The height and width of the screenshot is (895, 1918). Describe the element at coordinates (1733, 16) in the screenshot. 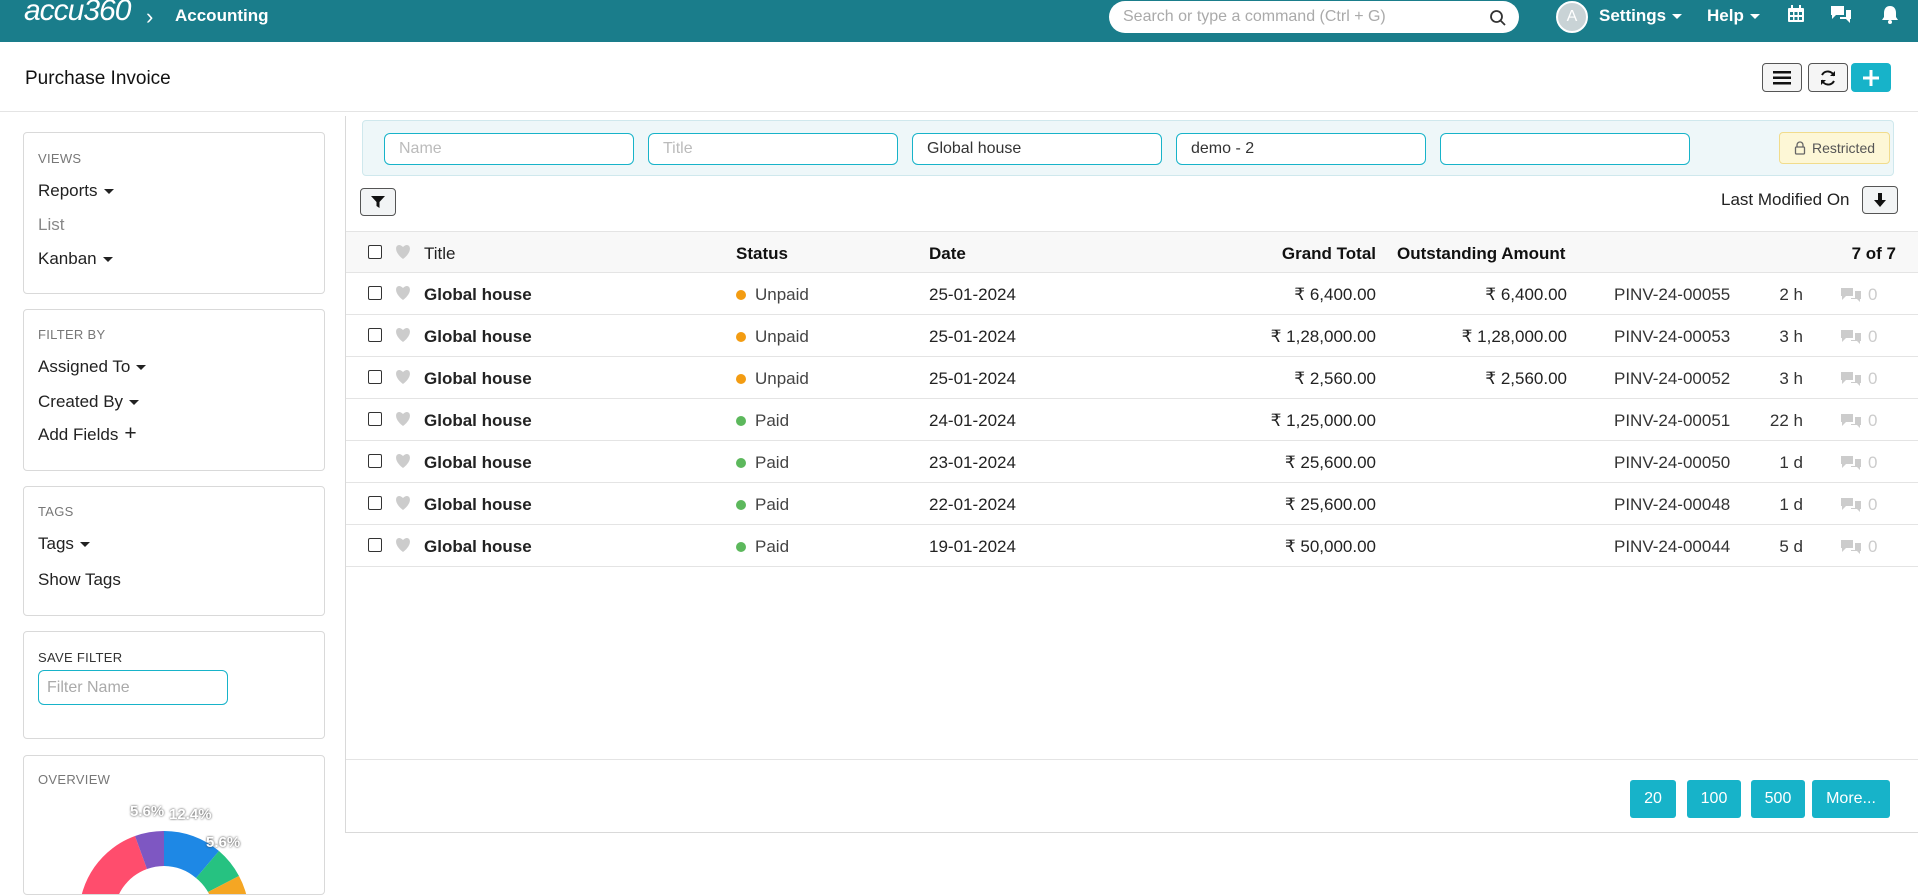

I see `help-dropdown: Help` at that location.